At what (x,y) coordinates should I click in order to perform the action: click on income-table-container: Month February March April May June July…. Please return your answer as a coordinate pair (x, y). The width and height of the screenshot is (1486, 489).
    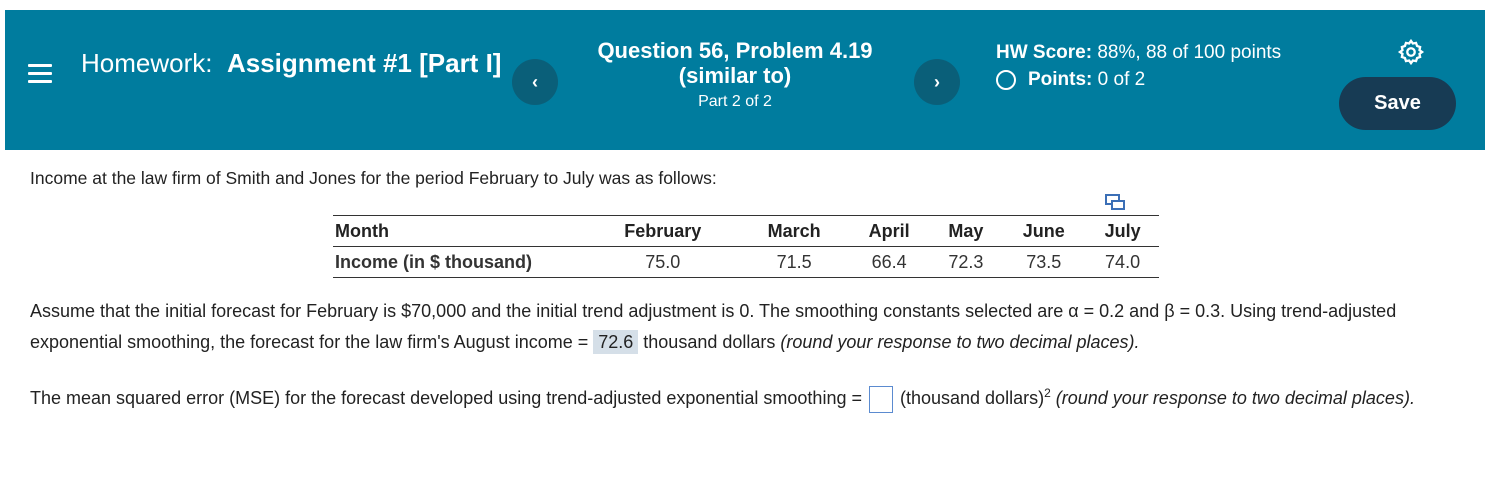
    Looking at the image, I should click on (746, 236).